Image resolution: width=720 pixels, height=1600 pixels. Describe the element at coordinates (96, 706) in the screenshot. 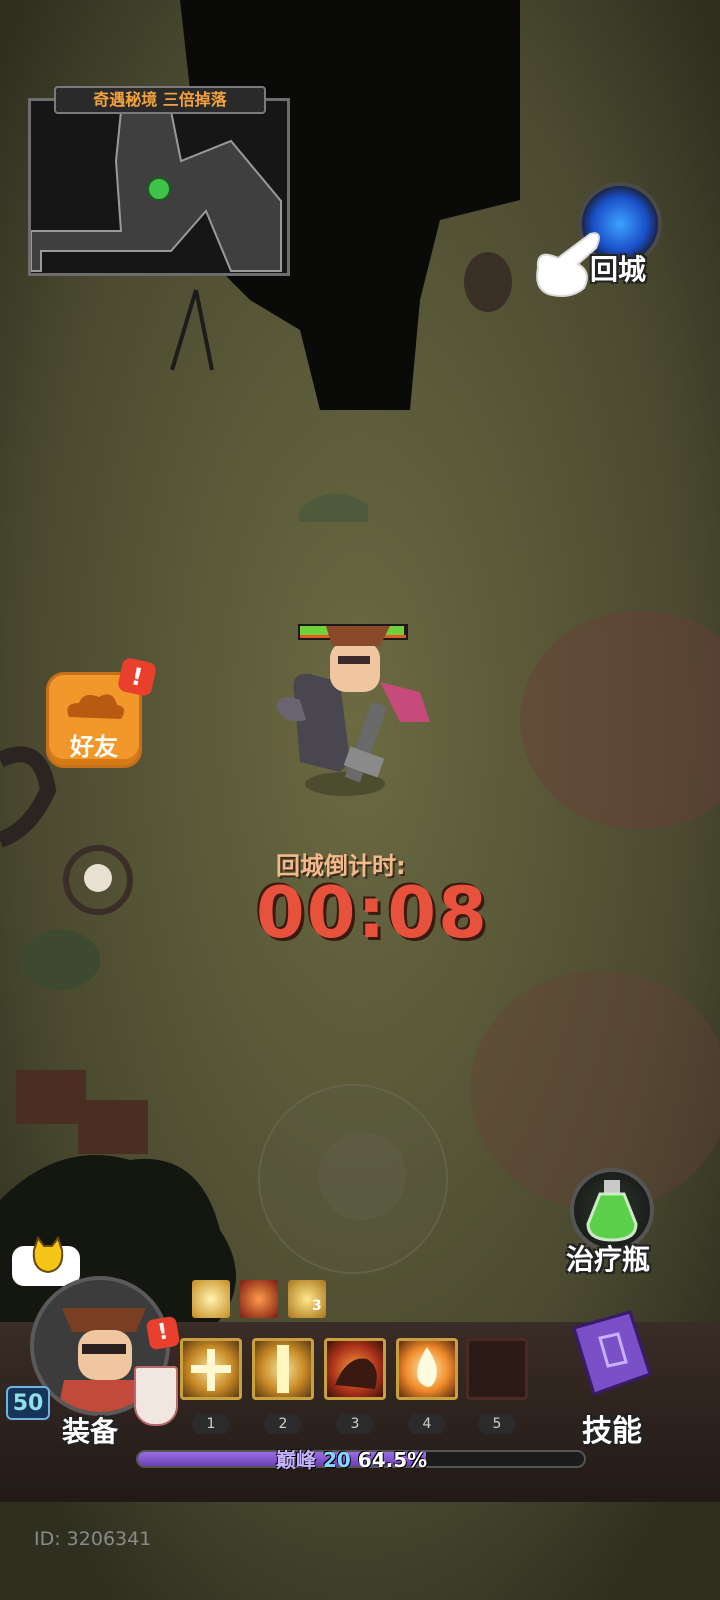

I see `cloud-icon` at that location.